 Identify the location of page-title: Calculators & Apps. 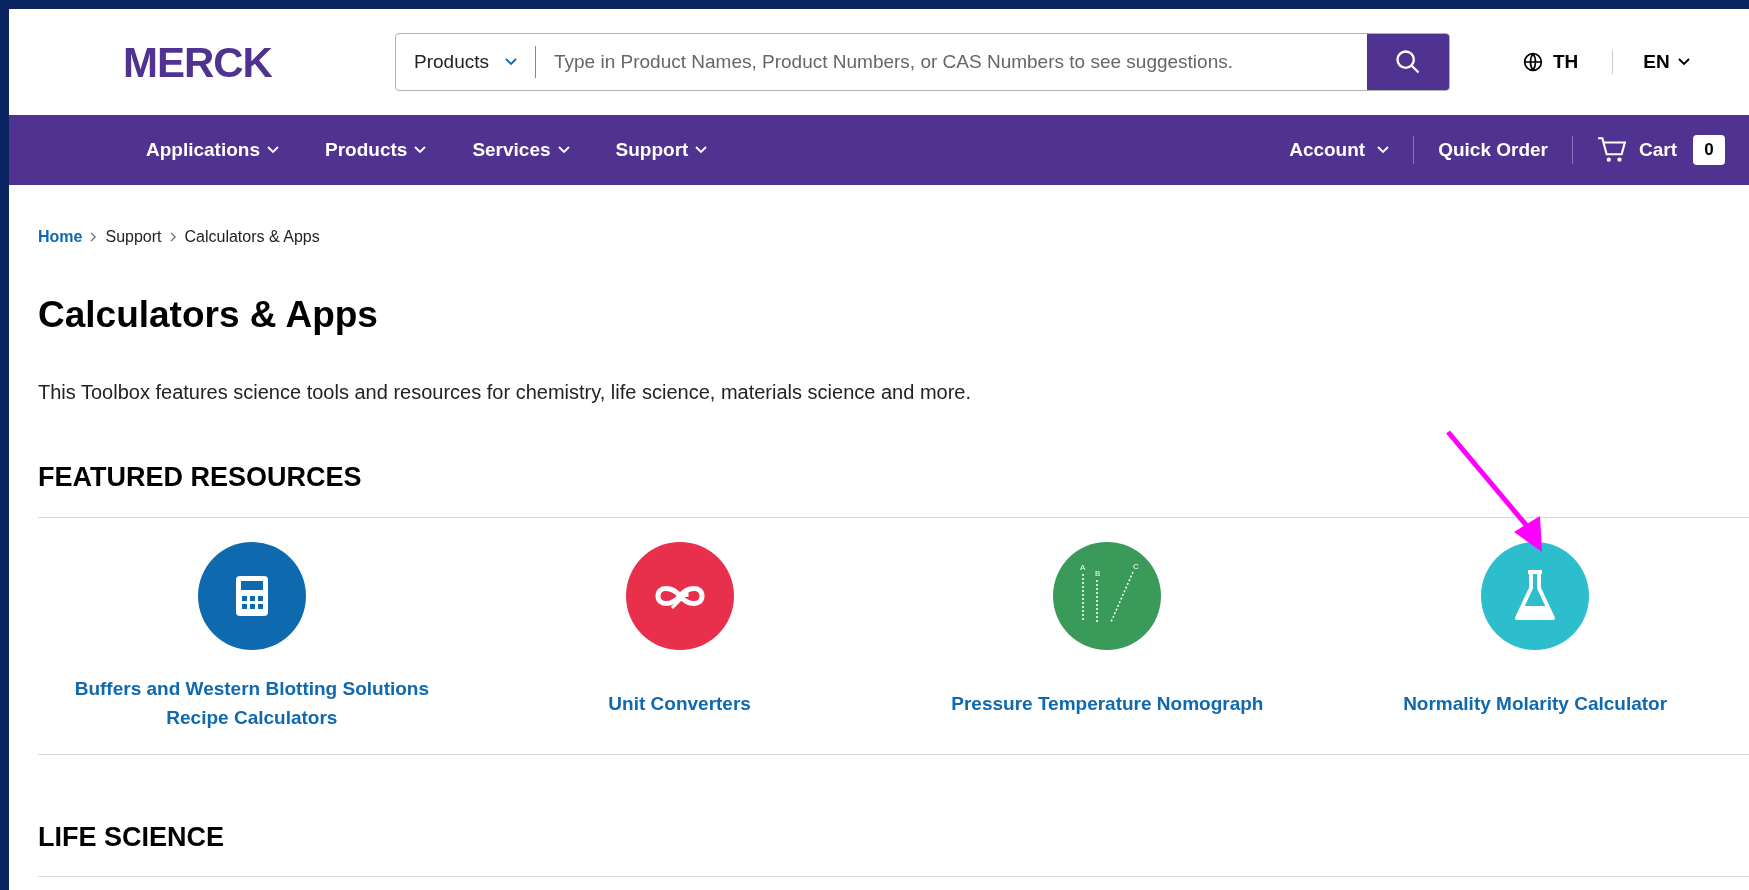
(208, 315).